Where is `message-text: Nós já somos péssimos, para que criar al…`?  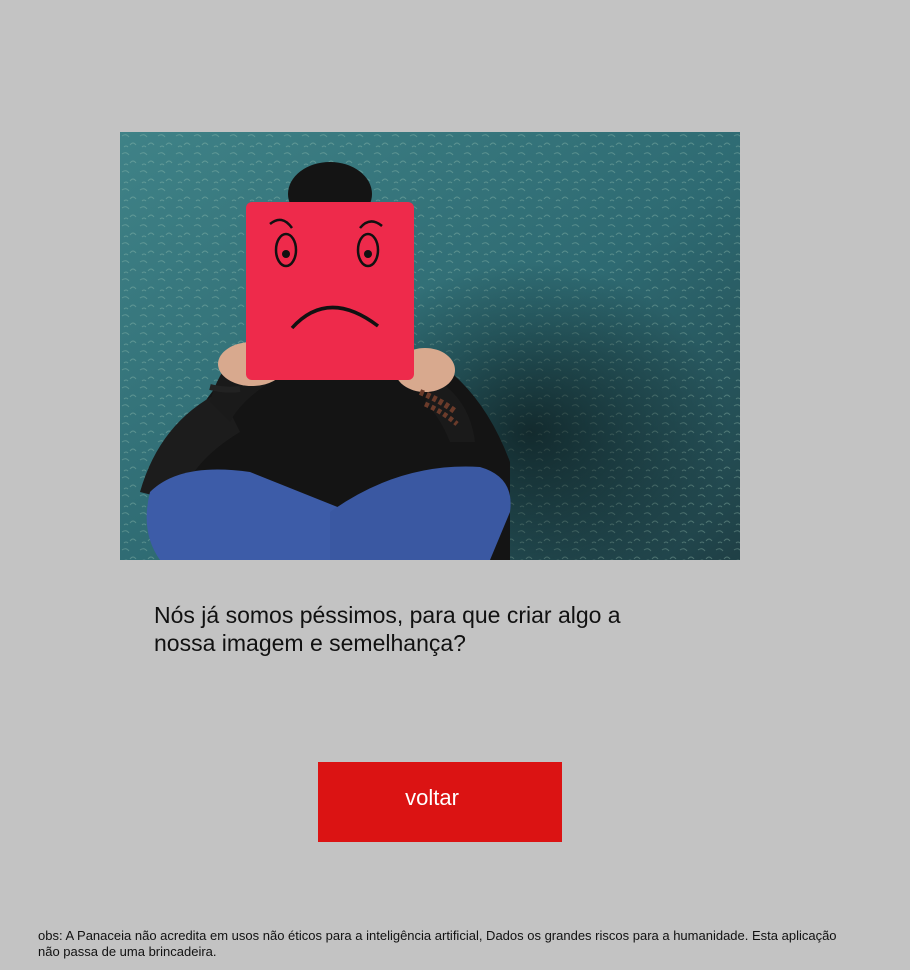 message-text: Nós já somos péssimos, para que criar al… is located at coordinates (387, 629).